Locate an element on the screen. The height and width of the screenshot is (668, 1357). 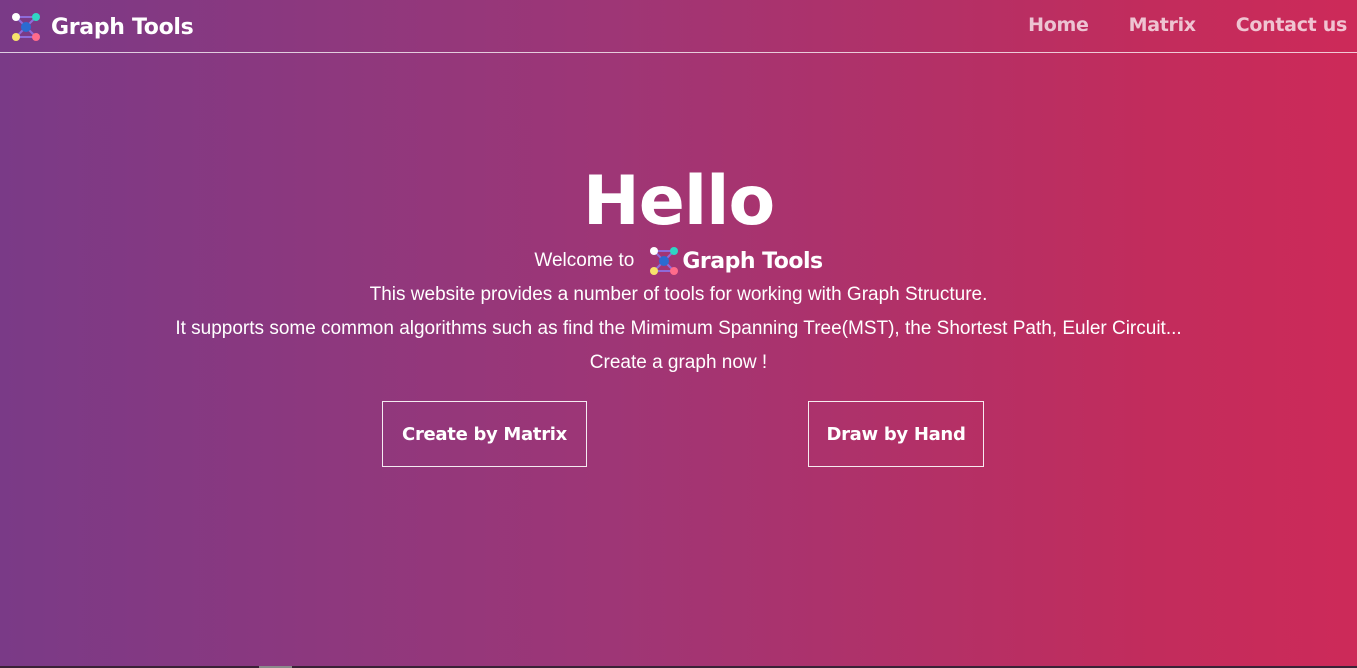
welcome-brand: Graph Tools is located at coordinates (752, 261).